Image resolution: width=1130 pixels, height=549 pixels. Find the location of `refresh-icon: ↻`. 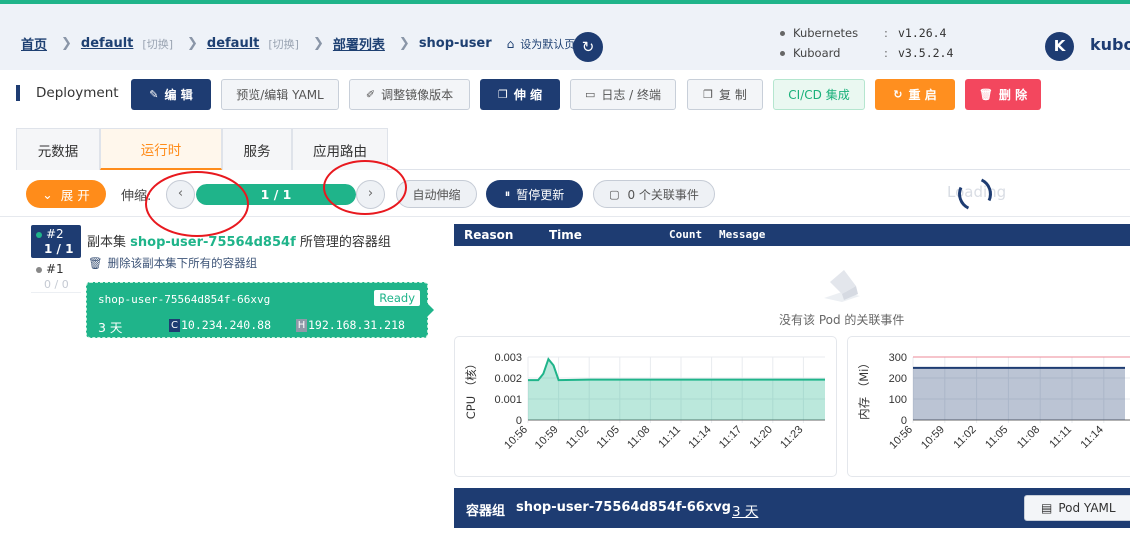

refresh-icon: ↻ is located at coordinates (588, 47).